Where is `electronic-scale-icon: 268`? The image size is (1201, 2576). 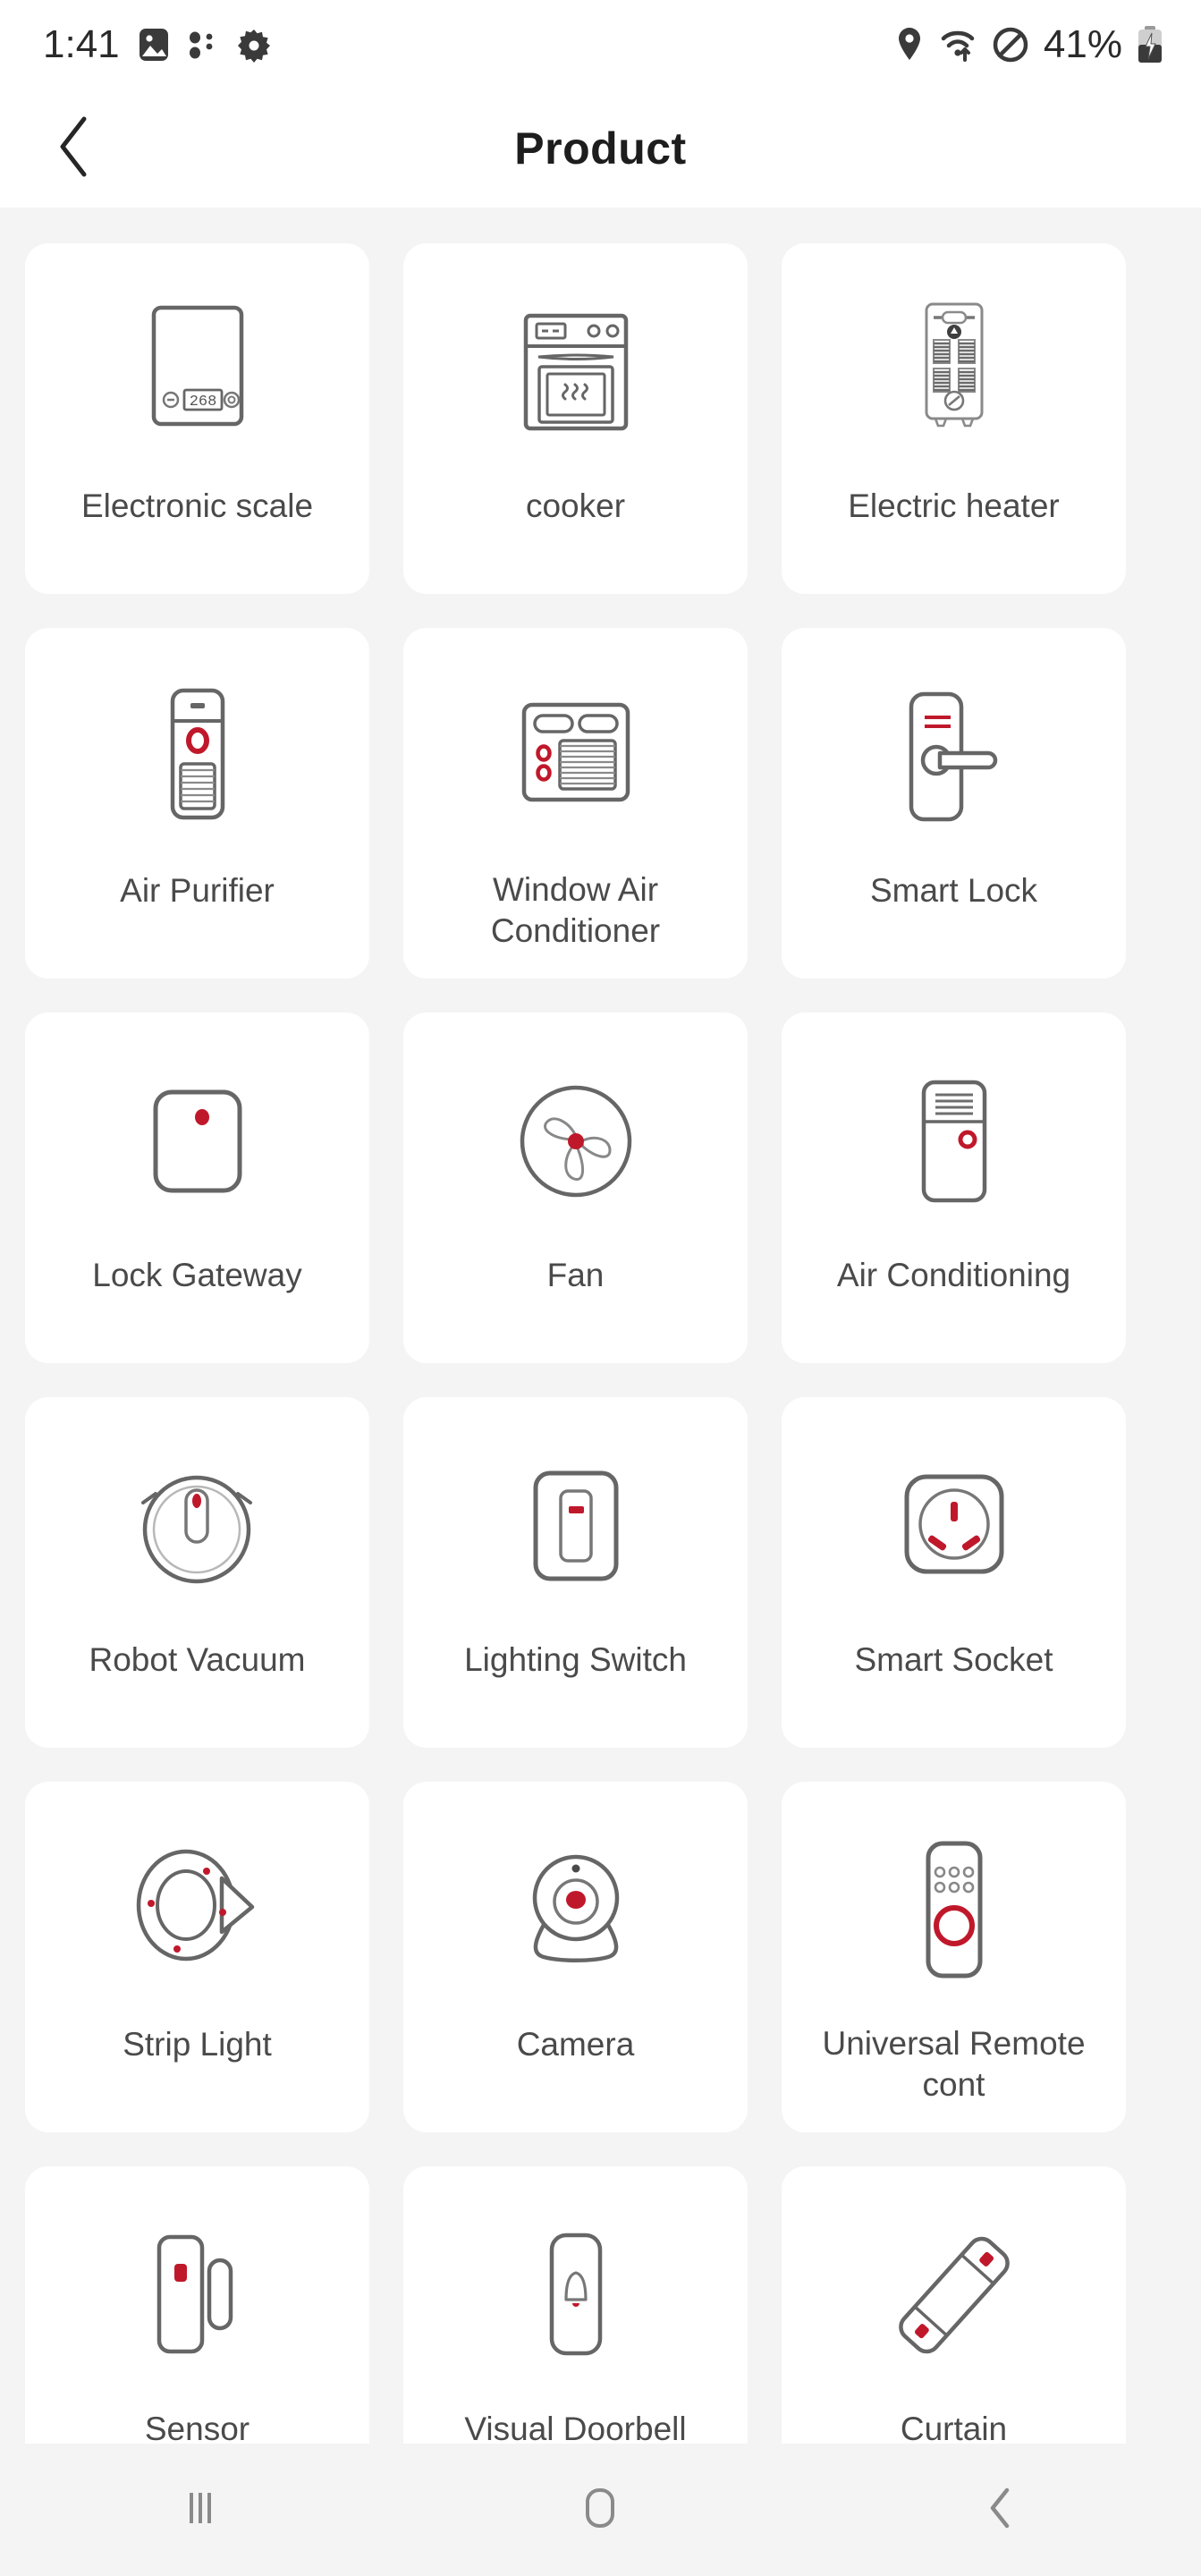 electronic-scale-icon: 268 is located at coordinates (197, 372).